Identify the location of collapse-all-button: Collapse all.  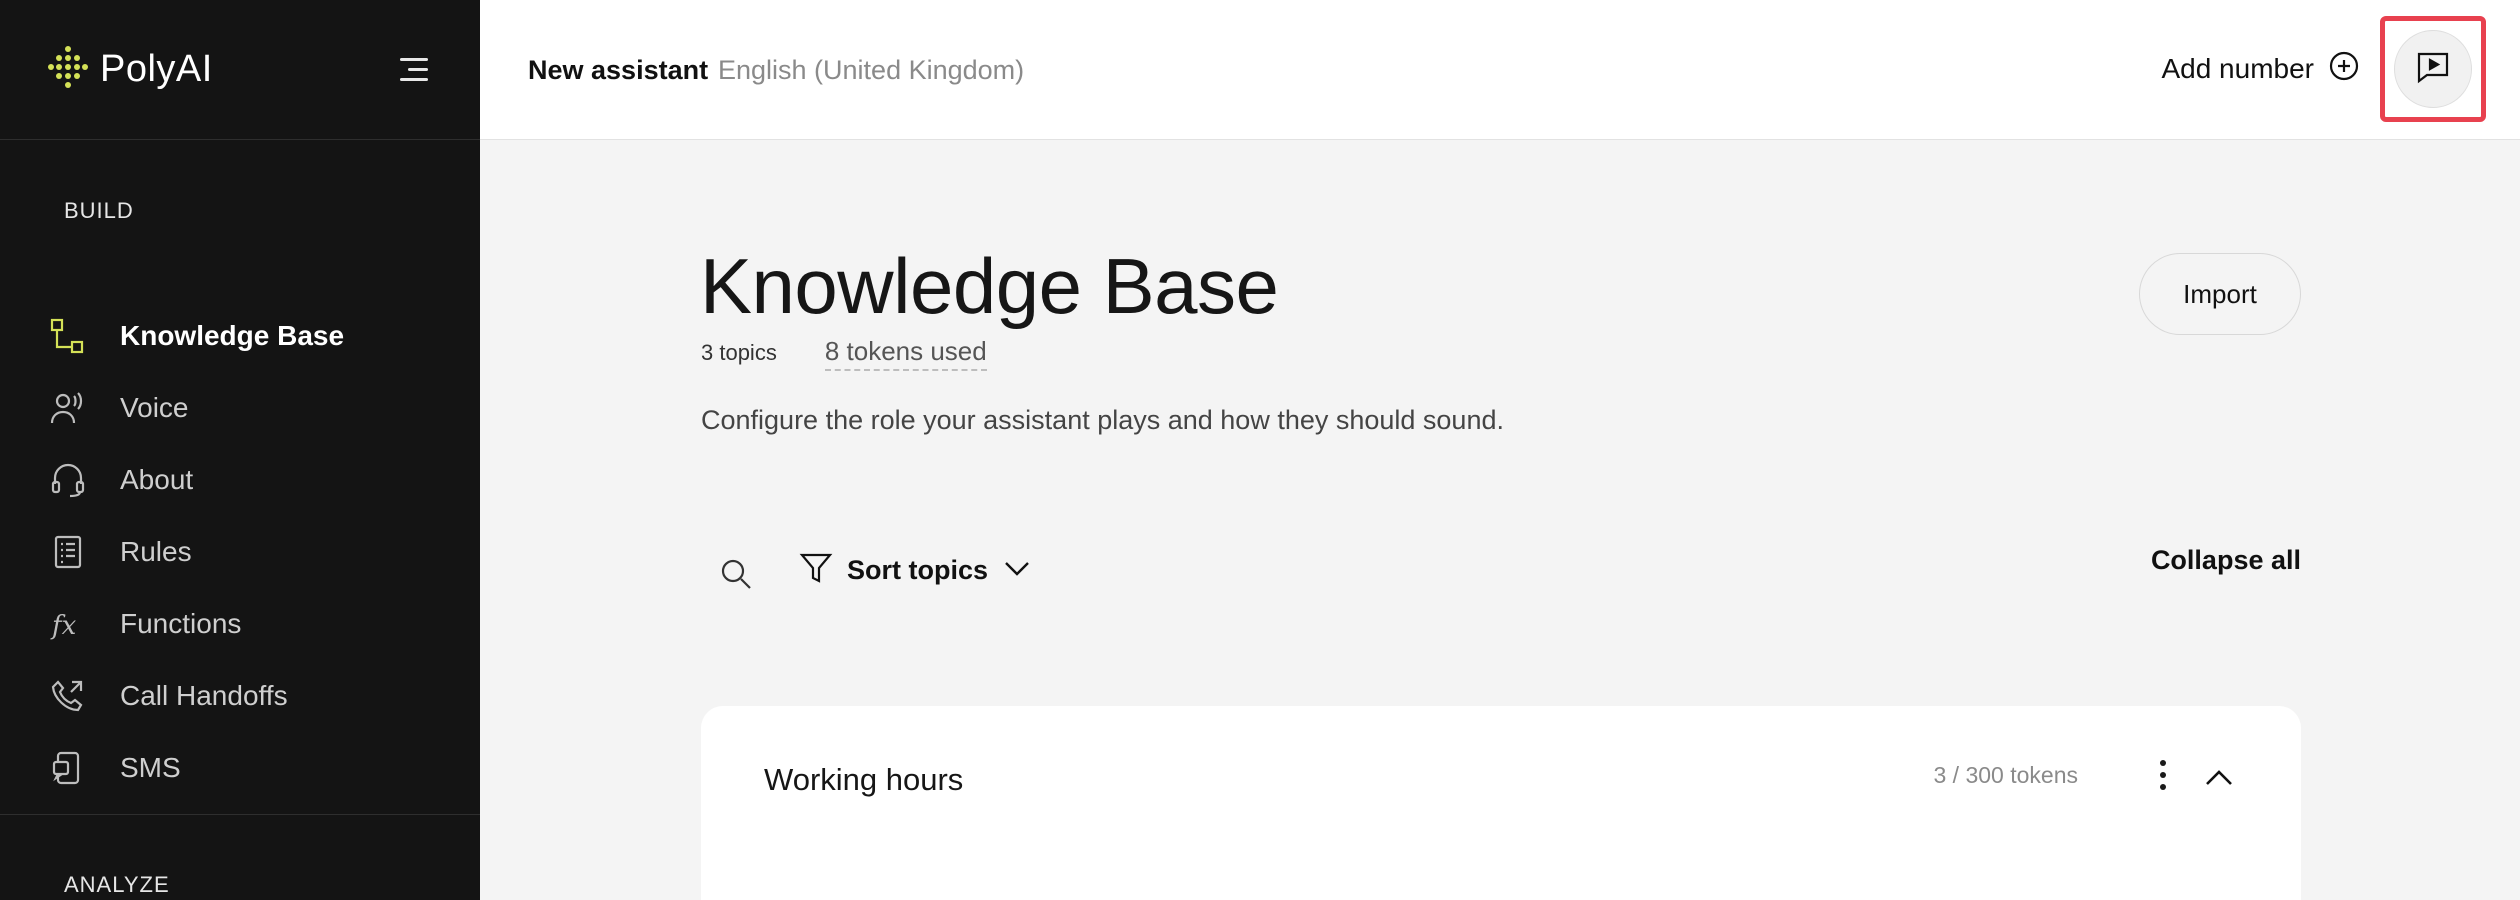
(2226, 560).